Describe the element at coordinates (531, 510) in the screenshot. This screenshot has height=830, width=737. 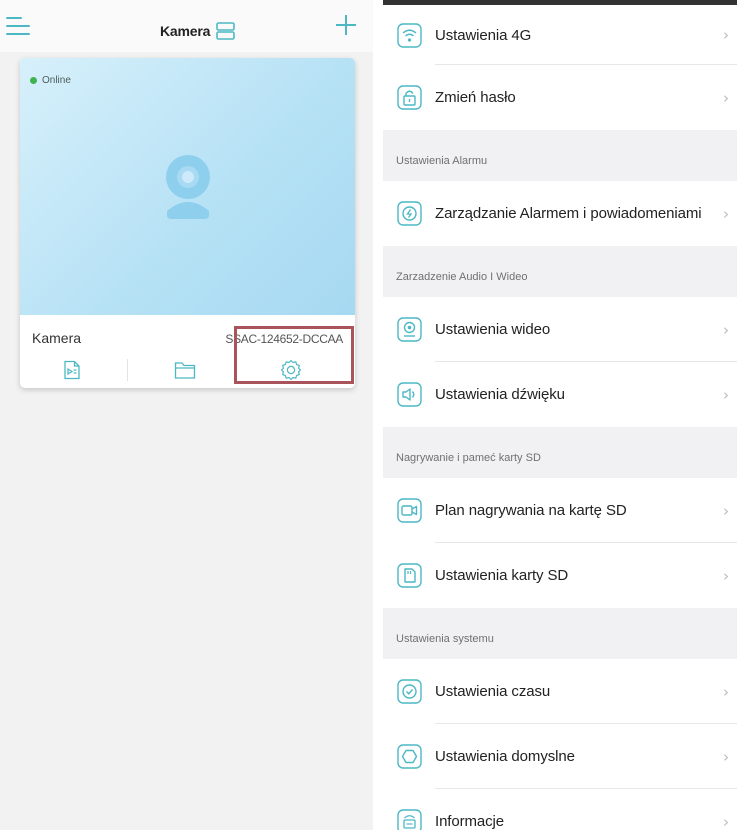
I see `row-label: Plan nagrywania na kartę SD` at that location.